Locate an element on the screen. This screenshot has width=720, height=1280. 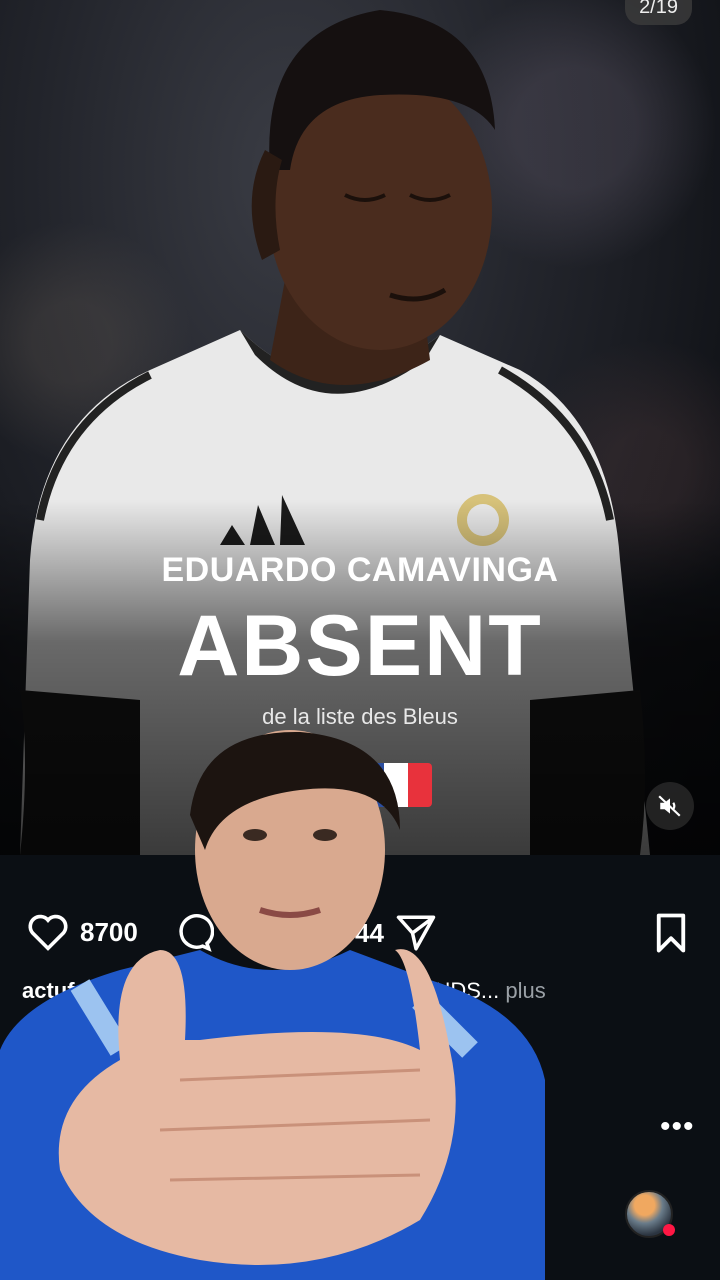
headline-name: EDUARDO CAMAVINGA is located at coordinates (360, 570).